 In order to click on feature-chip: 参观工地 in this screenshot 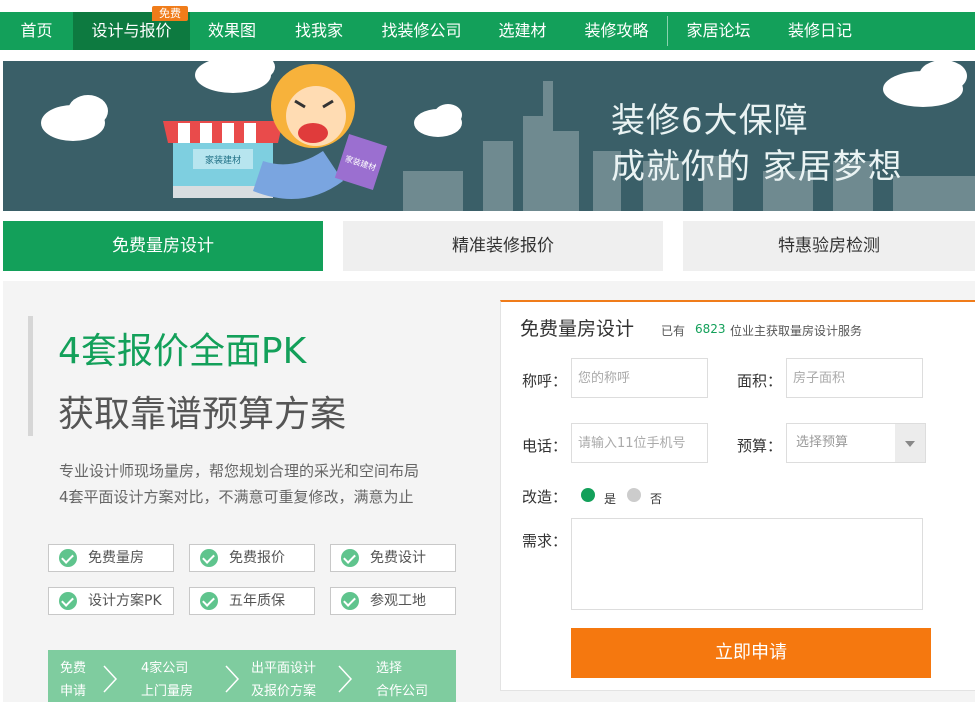, I will do `click(393, 601)`.